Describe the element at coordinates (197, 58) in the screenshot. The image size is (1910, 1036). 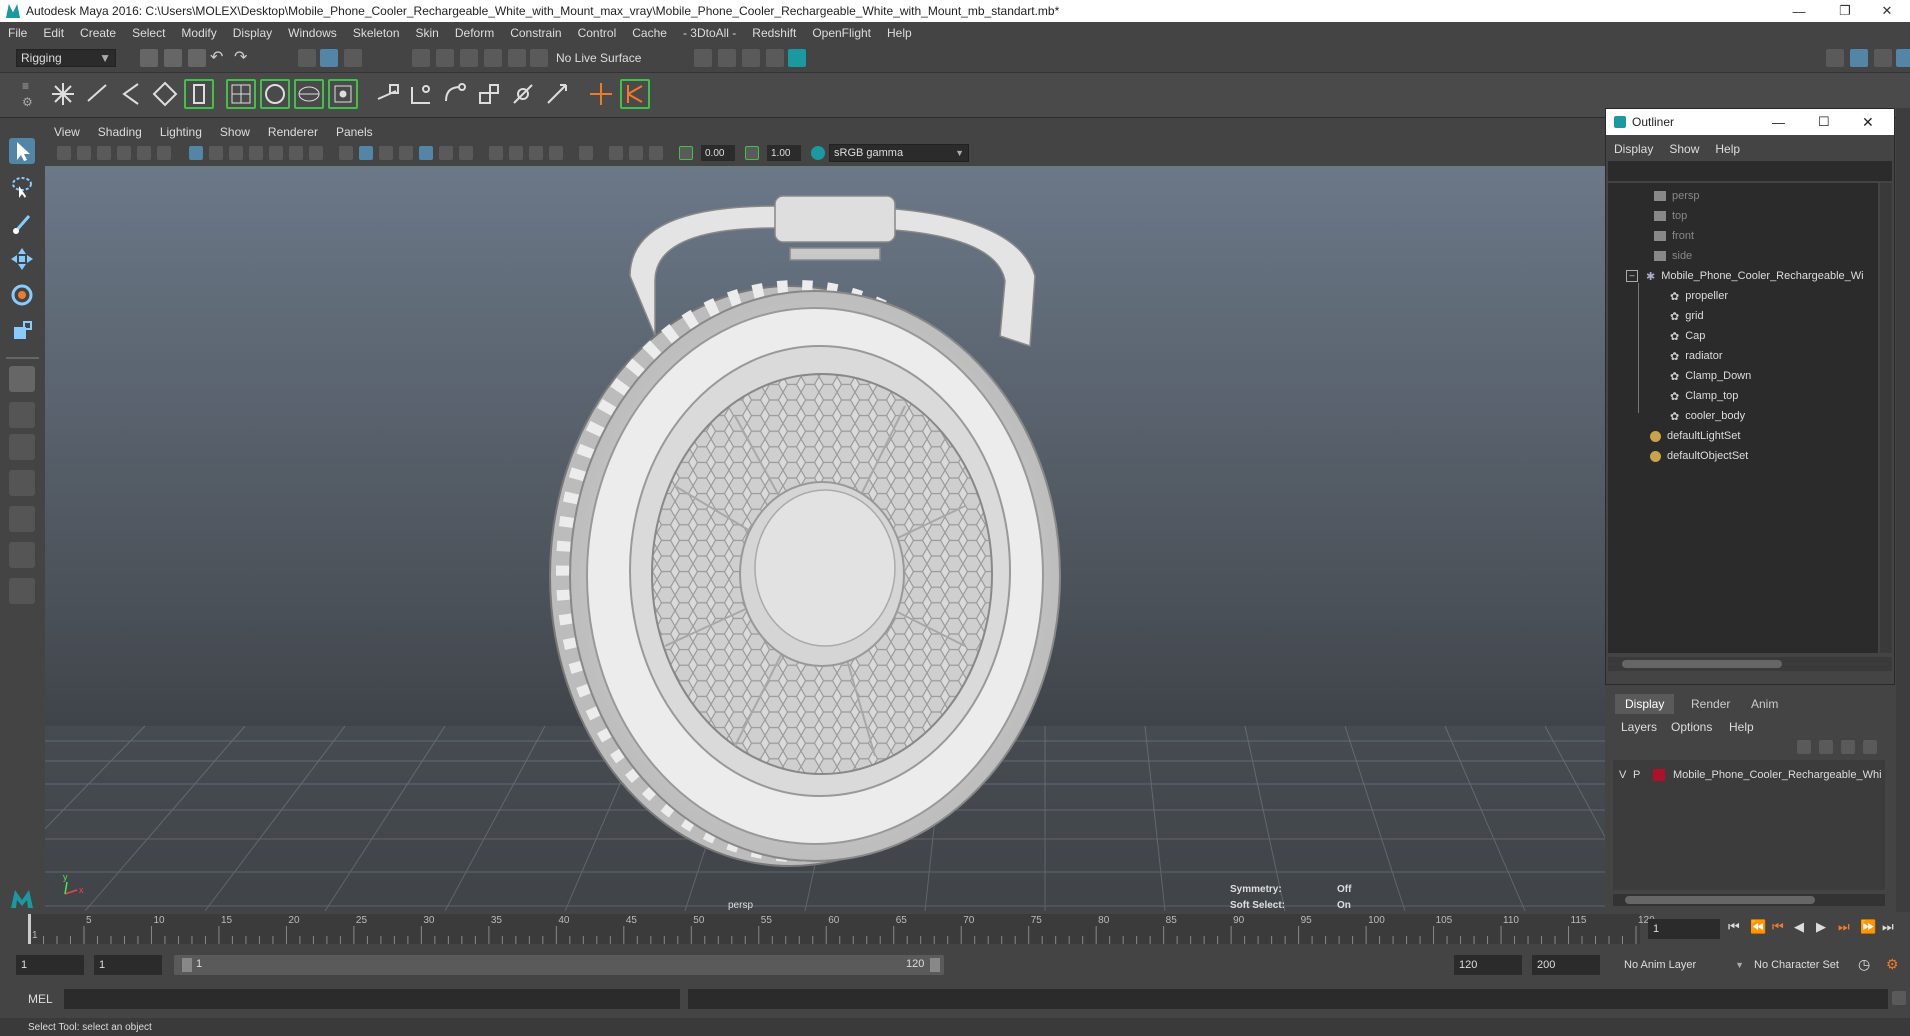
I see `save-scene-icon` at that location.